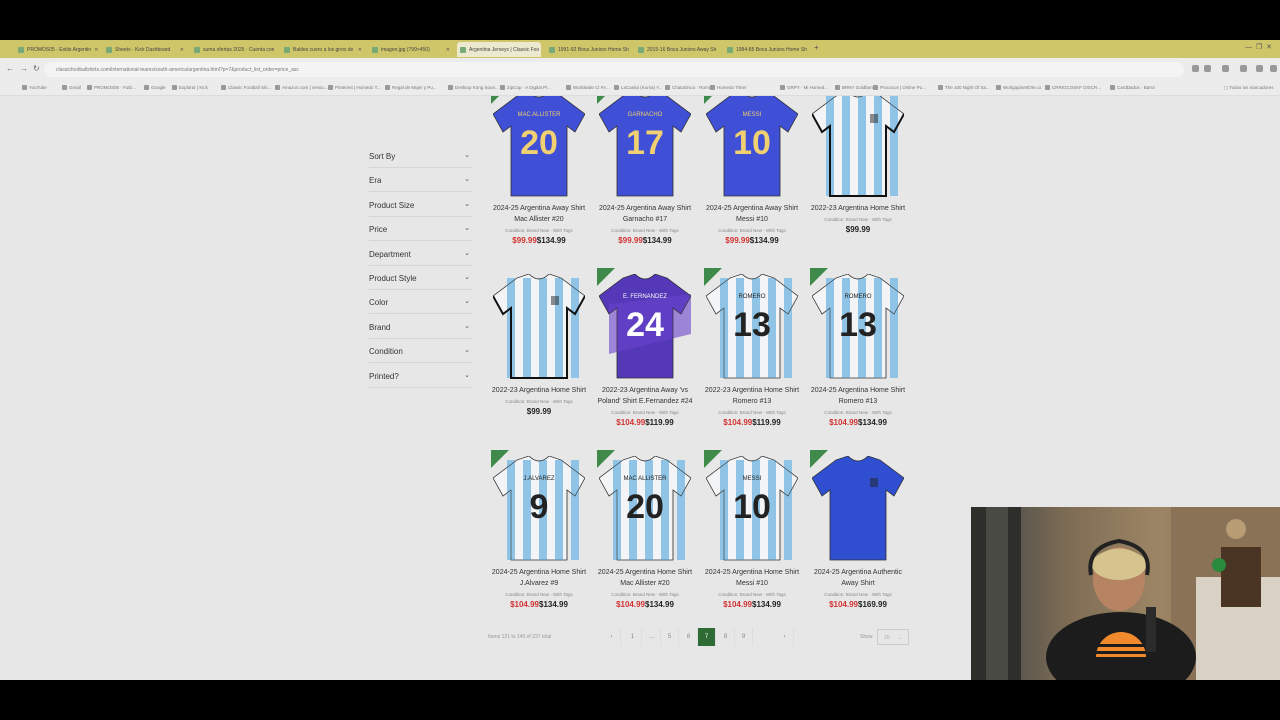  Describe the element at coordinates (766, 49) in the screenshot. I see `tab-8: 1984-85 Boca Juniors Home Sh✕` at that location.